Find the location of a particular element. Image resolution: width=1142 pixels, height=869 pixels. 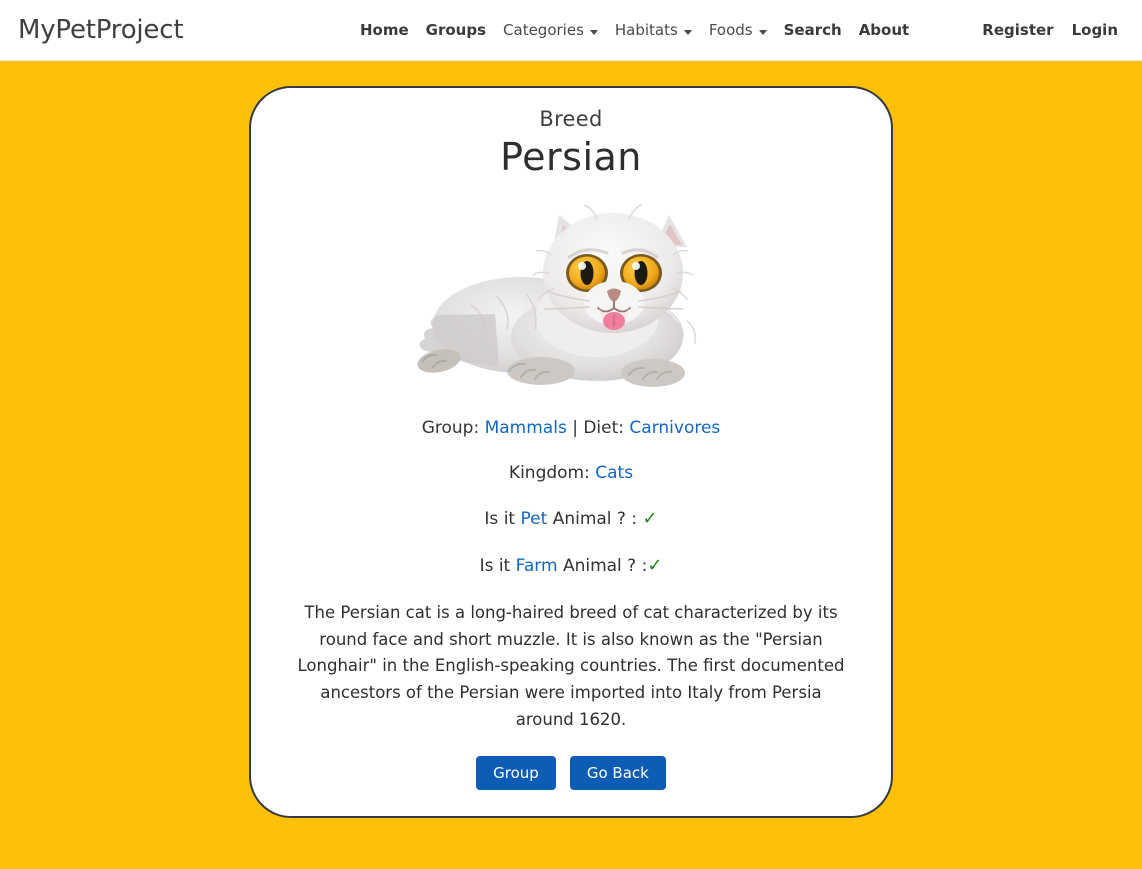

nav-item-home: Home is located at coordinates (384, 30).